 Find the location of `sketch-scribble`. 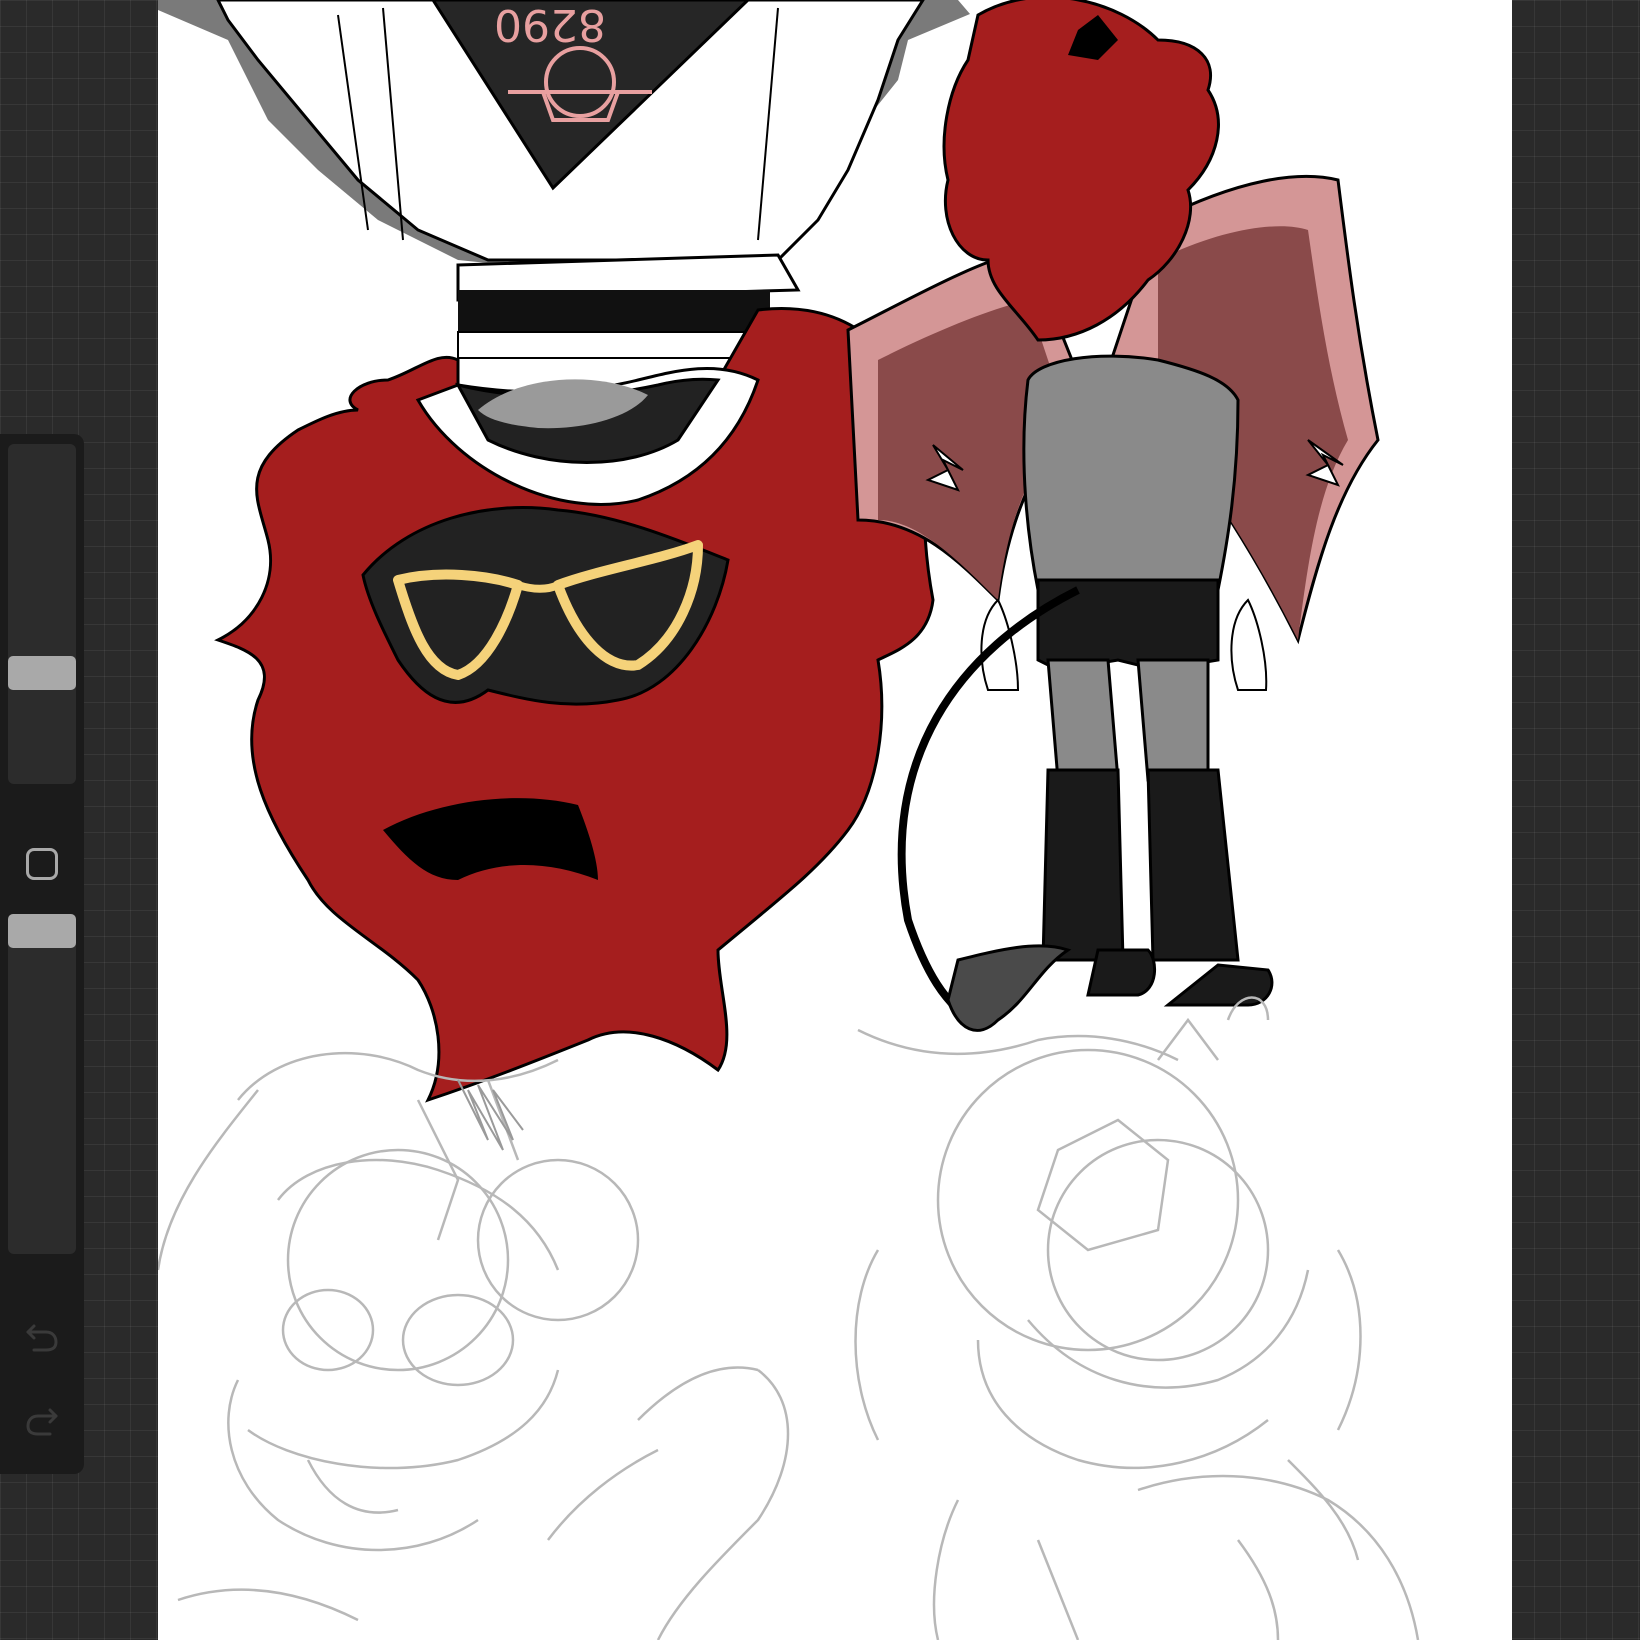

sketch-scribble is located at coordinates (490, 1115).